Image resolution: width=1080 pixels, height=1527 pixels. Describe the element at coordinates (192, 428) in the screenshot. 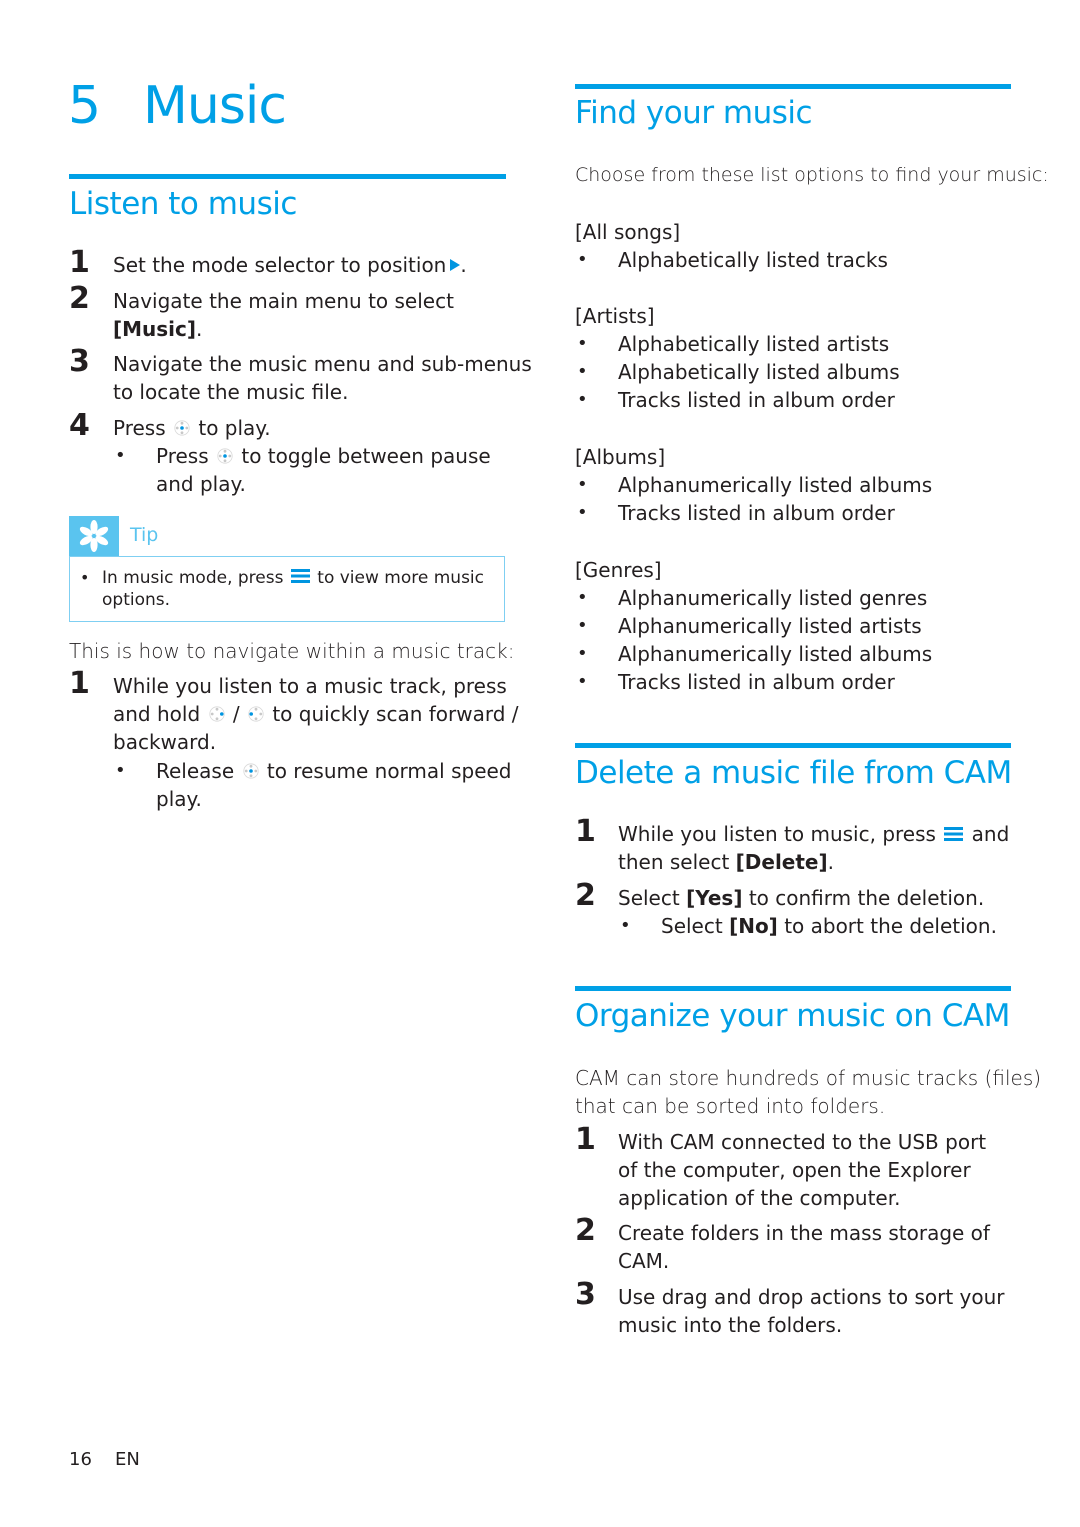

I see `step-text: Press to play.` at that location.